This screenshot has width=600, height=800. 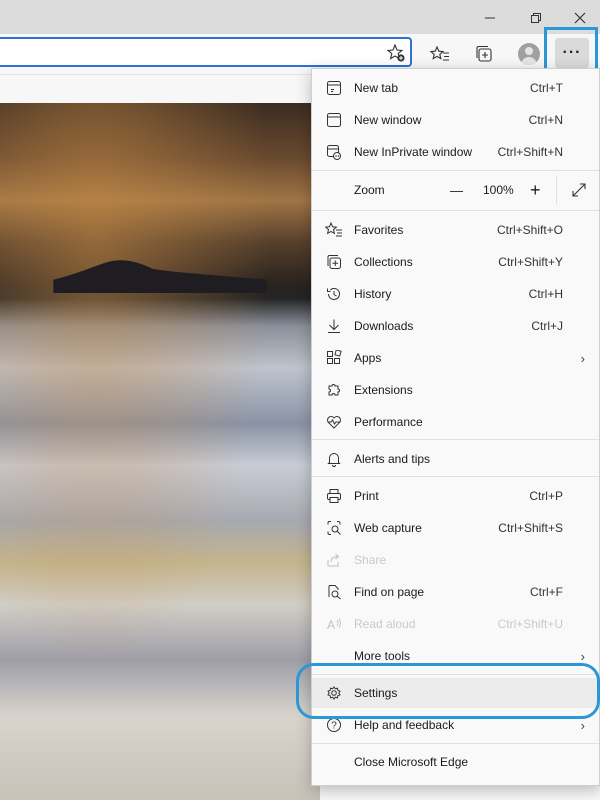 I want to click on label: Read aloud, so click(x=385, y=624).